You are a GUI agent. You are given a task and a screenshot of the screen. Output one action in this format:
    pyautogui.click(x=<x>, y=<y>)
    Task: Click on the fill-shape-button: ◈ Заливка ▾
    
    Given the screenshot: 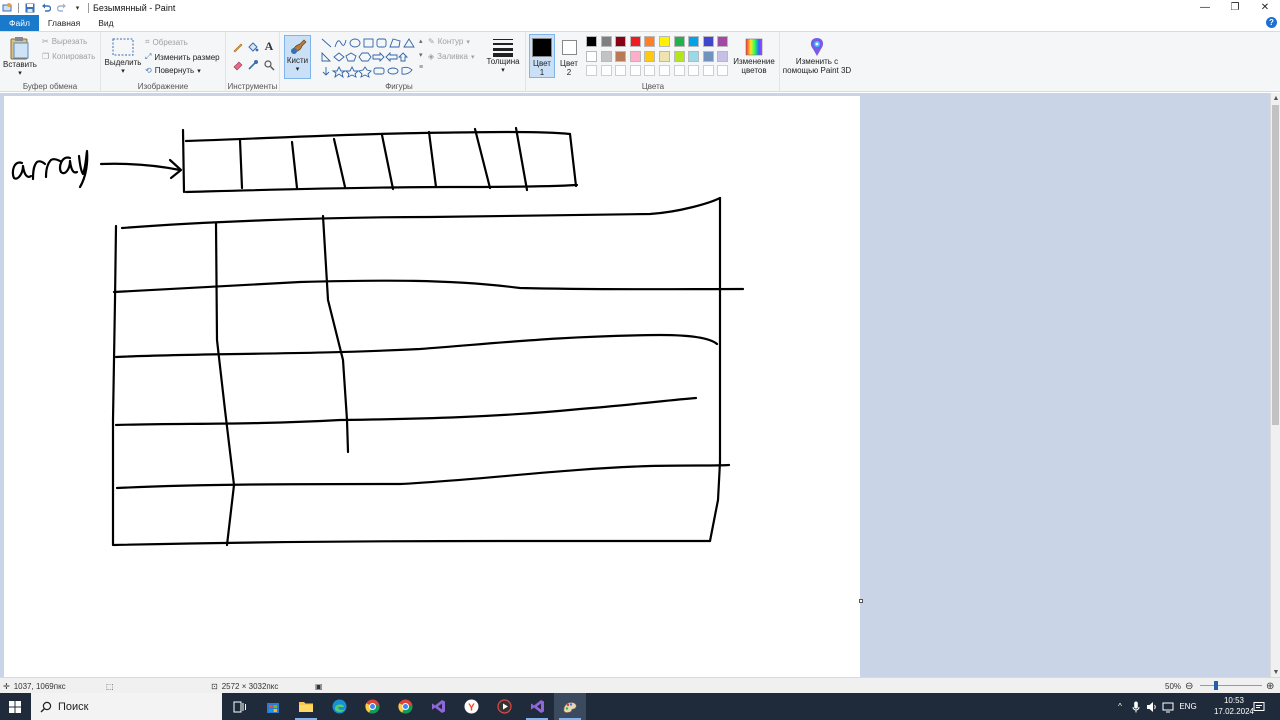 What is the action you would take?
    pyautogui.click(x=451, y=56)
    